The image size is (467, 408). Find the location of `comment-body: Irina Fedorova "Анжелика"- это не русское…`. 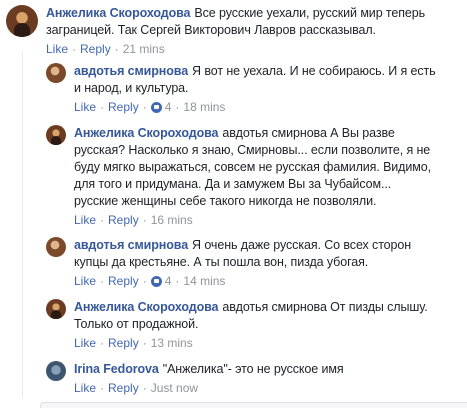

comment-body: Irina Fedorova "Анжелика"- это не русское… is located at coordinates (209, 378).